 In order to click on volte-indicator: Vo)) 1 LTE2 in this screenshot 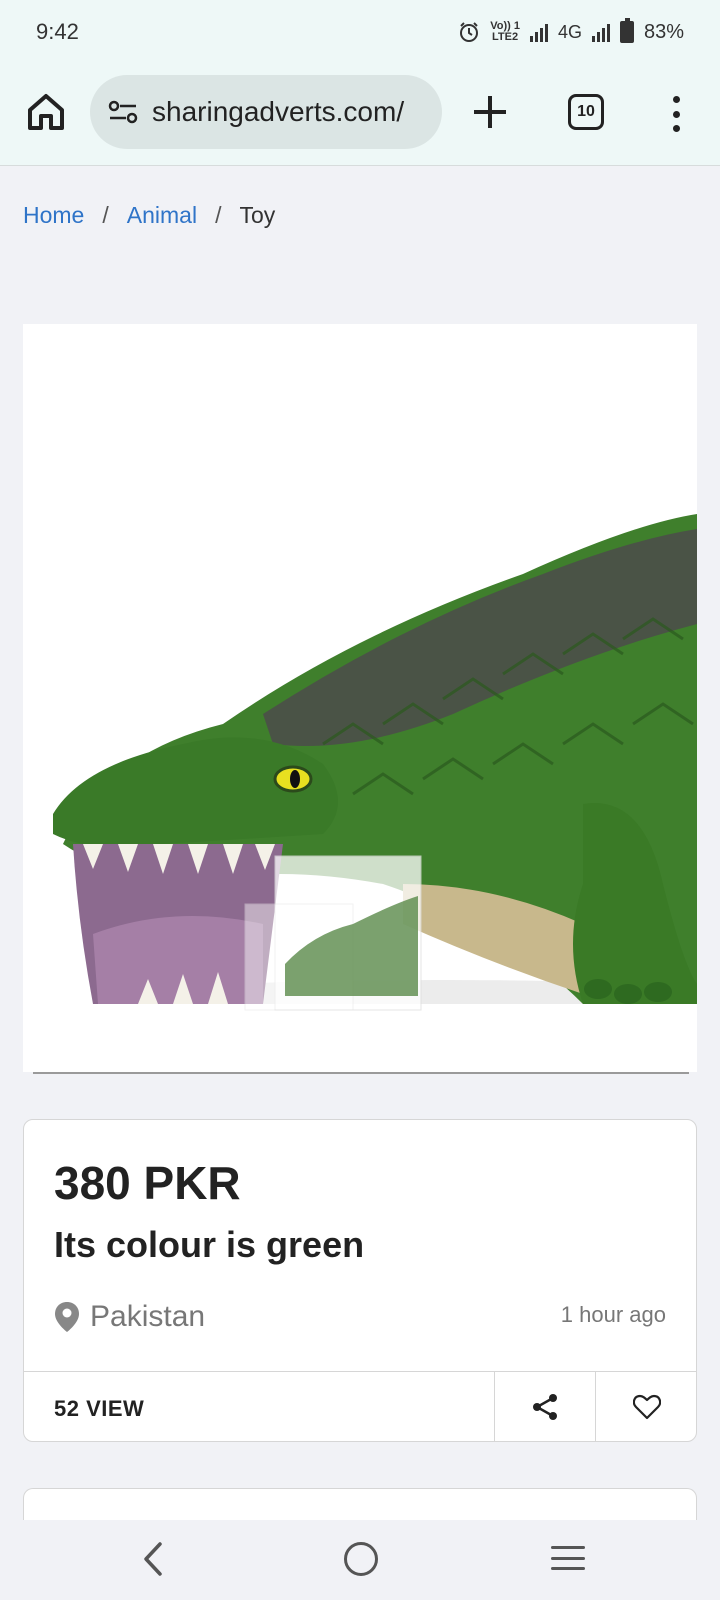, I will do `click(505, 31)`.